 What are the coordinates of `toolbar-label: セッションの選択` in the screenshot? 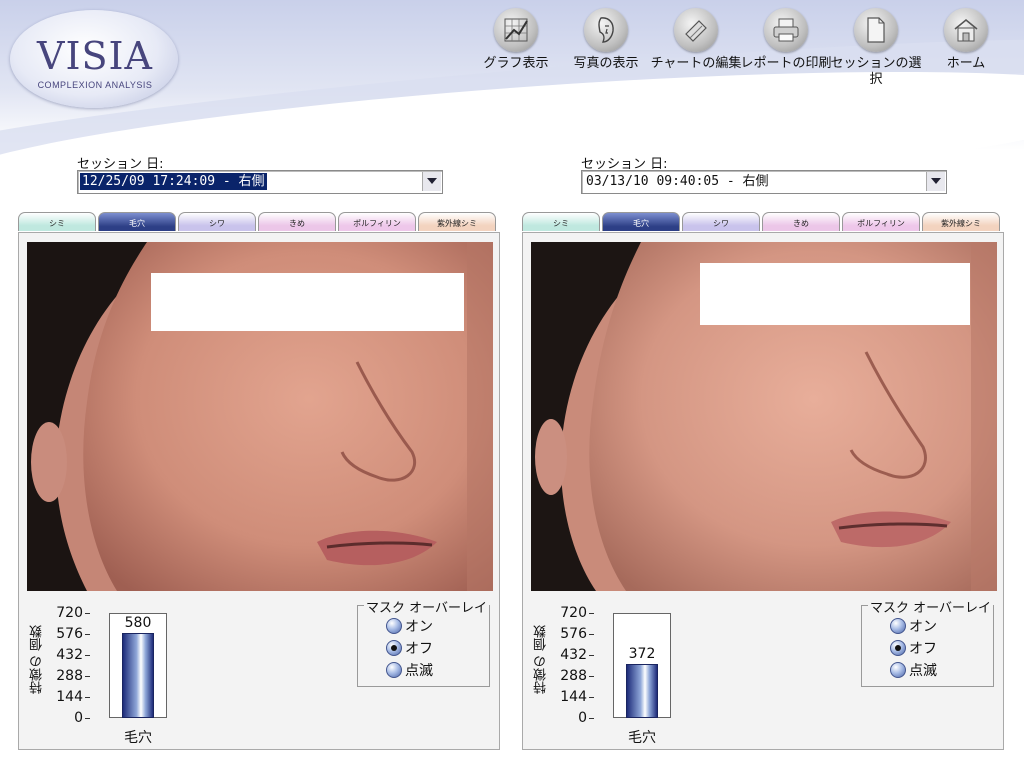 It's located at (876, 71).